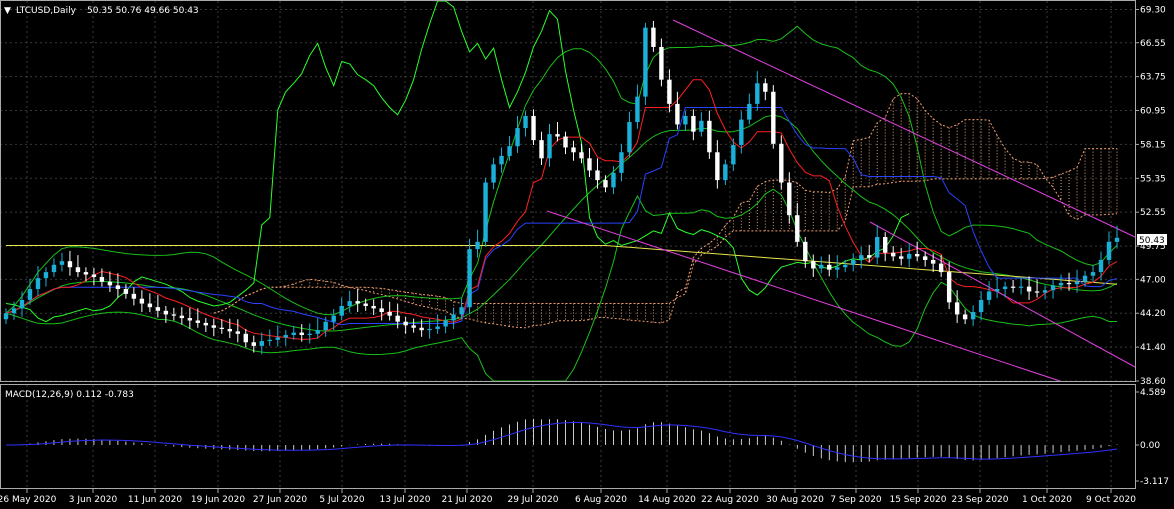 This screenshot has width=1174, height=509. I want to click on macd-tick-label: 4.589, so click(1153, 393).